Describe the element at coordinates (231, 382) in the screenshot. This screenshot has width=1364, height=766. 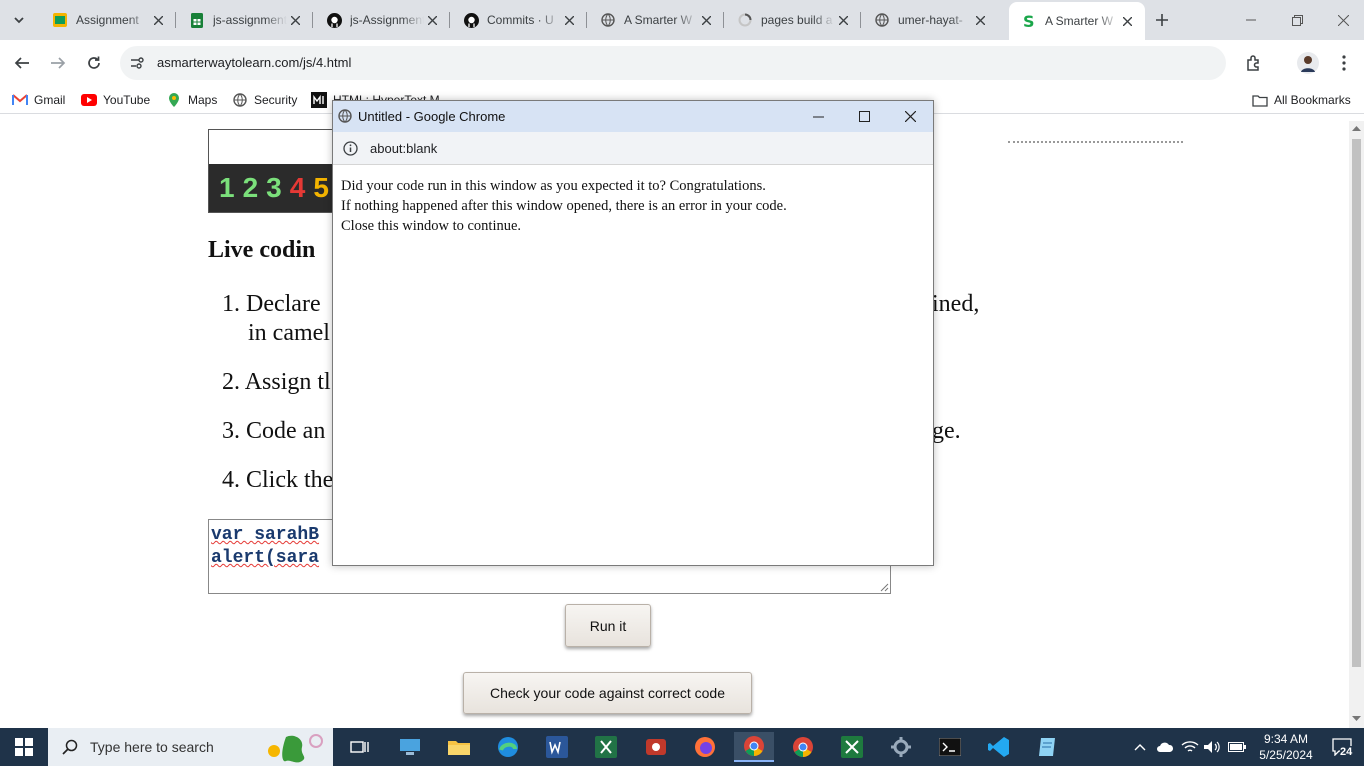
I see `step-number: 2.` at that location.